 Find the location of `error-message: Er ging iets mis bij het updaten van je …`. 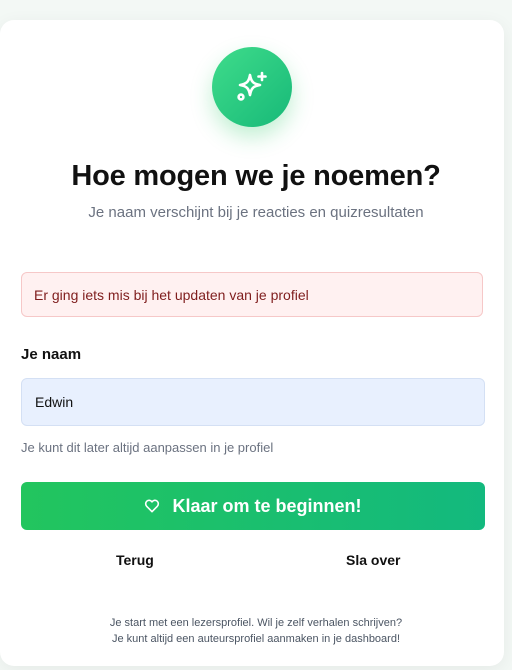

error-message: Er ging iets mis bij het updaten van je … is located at coordinates (171, 294).